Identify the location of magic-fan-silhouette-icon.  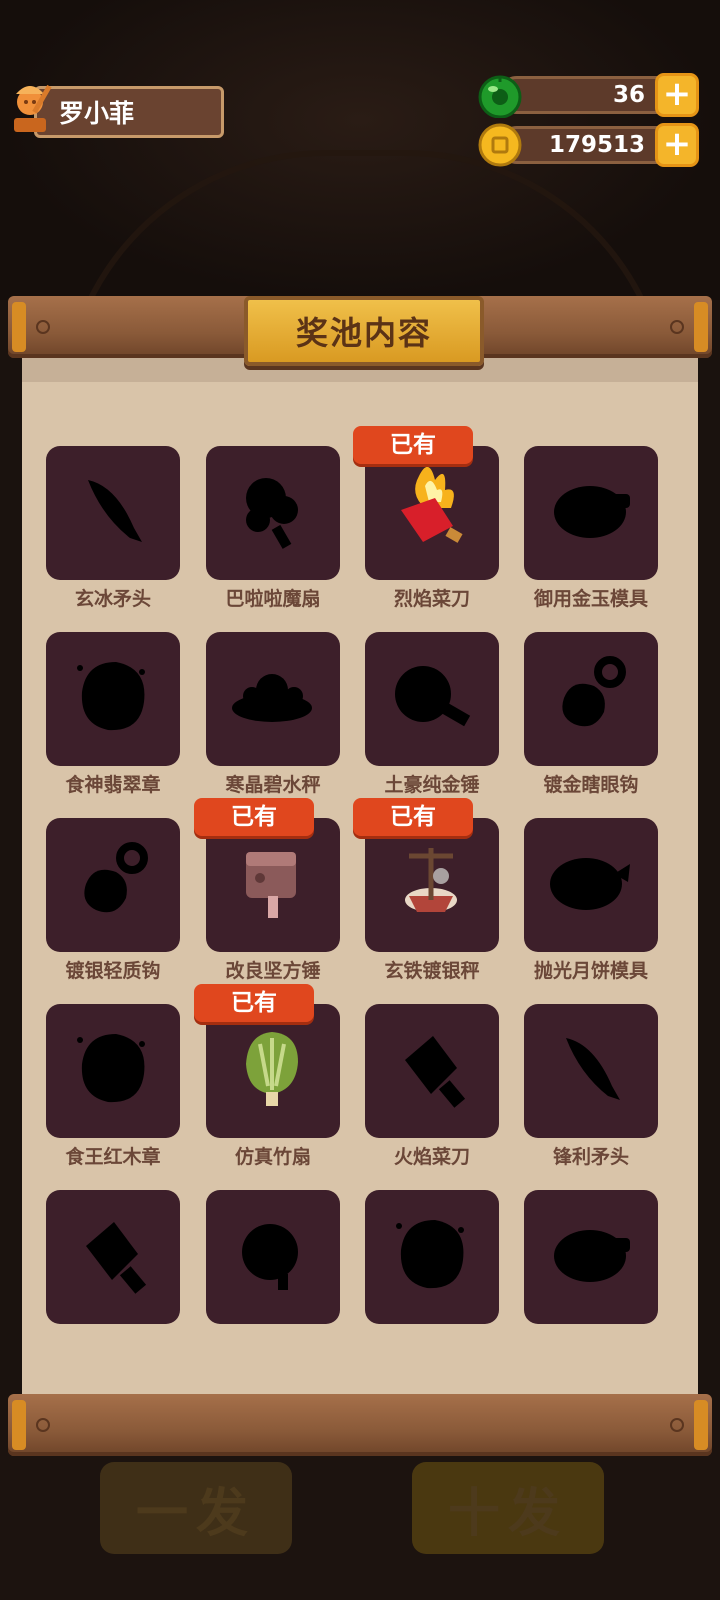
(272, 513).